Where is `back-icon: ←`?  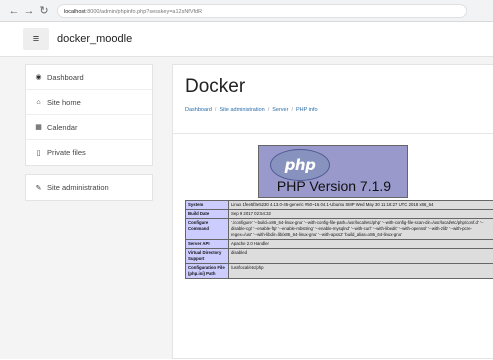
back-icon: ← is located at coordinates (14, 11).